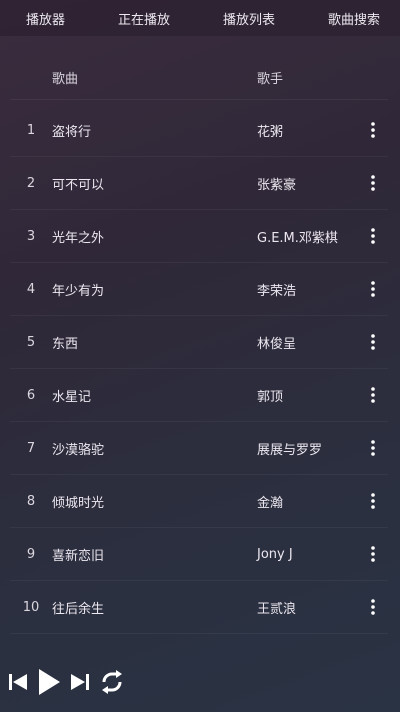 The image size is (400, 712). What do you see at coordinates (199, 78) in the screenshot?
I see `song-list-header: 歌曲 歌手` at bounding box center [199, 78].